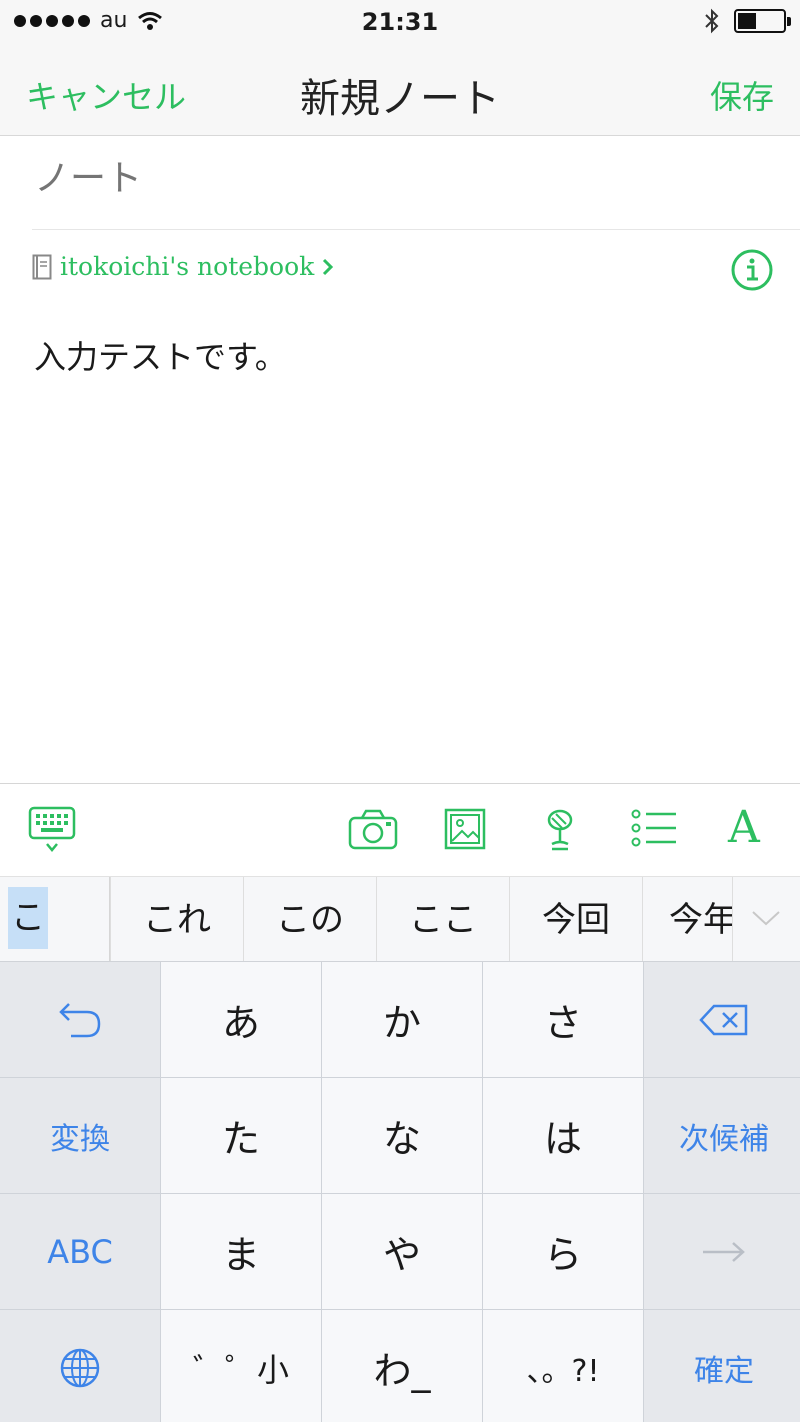 This screenshot has height=1422, width=800. What do you see at coordinates (762, 21) in the screenshot?
I see `battery-icon` at bounding box center [762, 21].